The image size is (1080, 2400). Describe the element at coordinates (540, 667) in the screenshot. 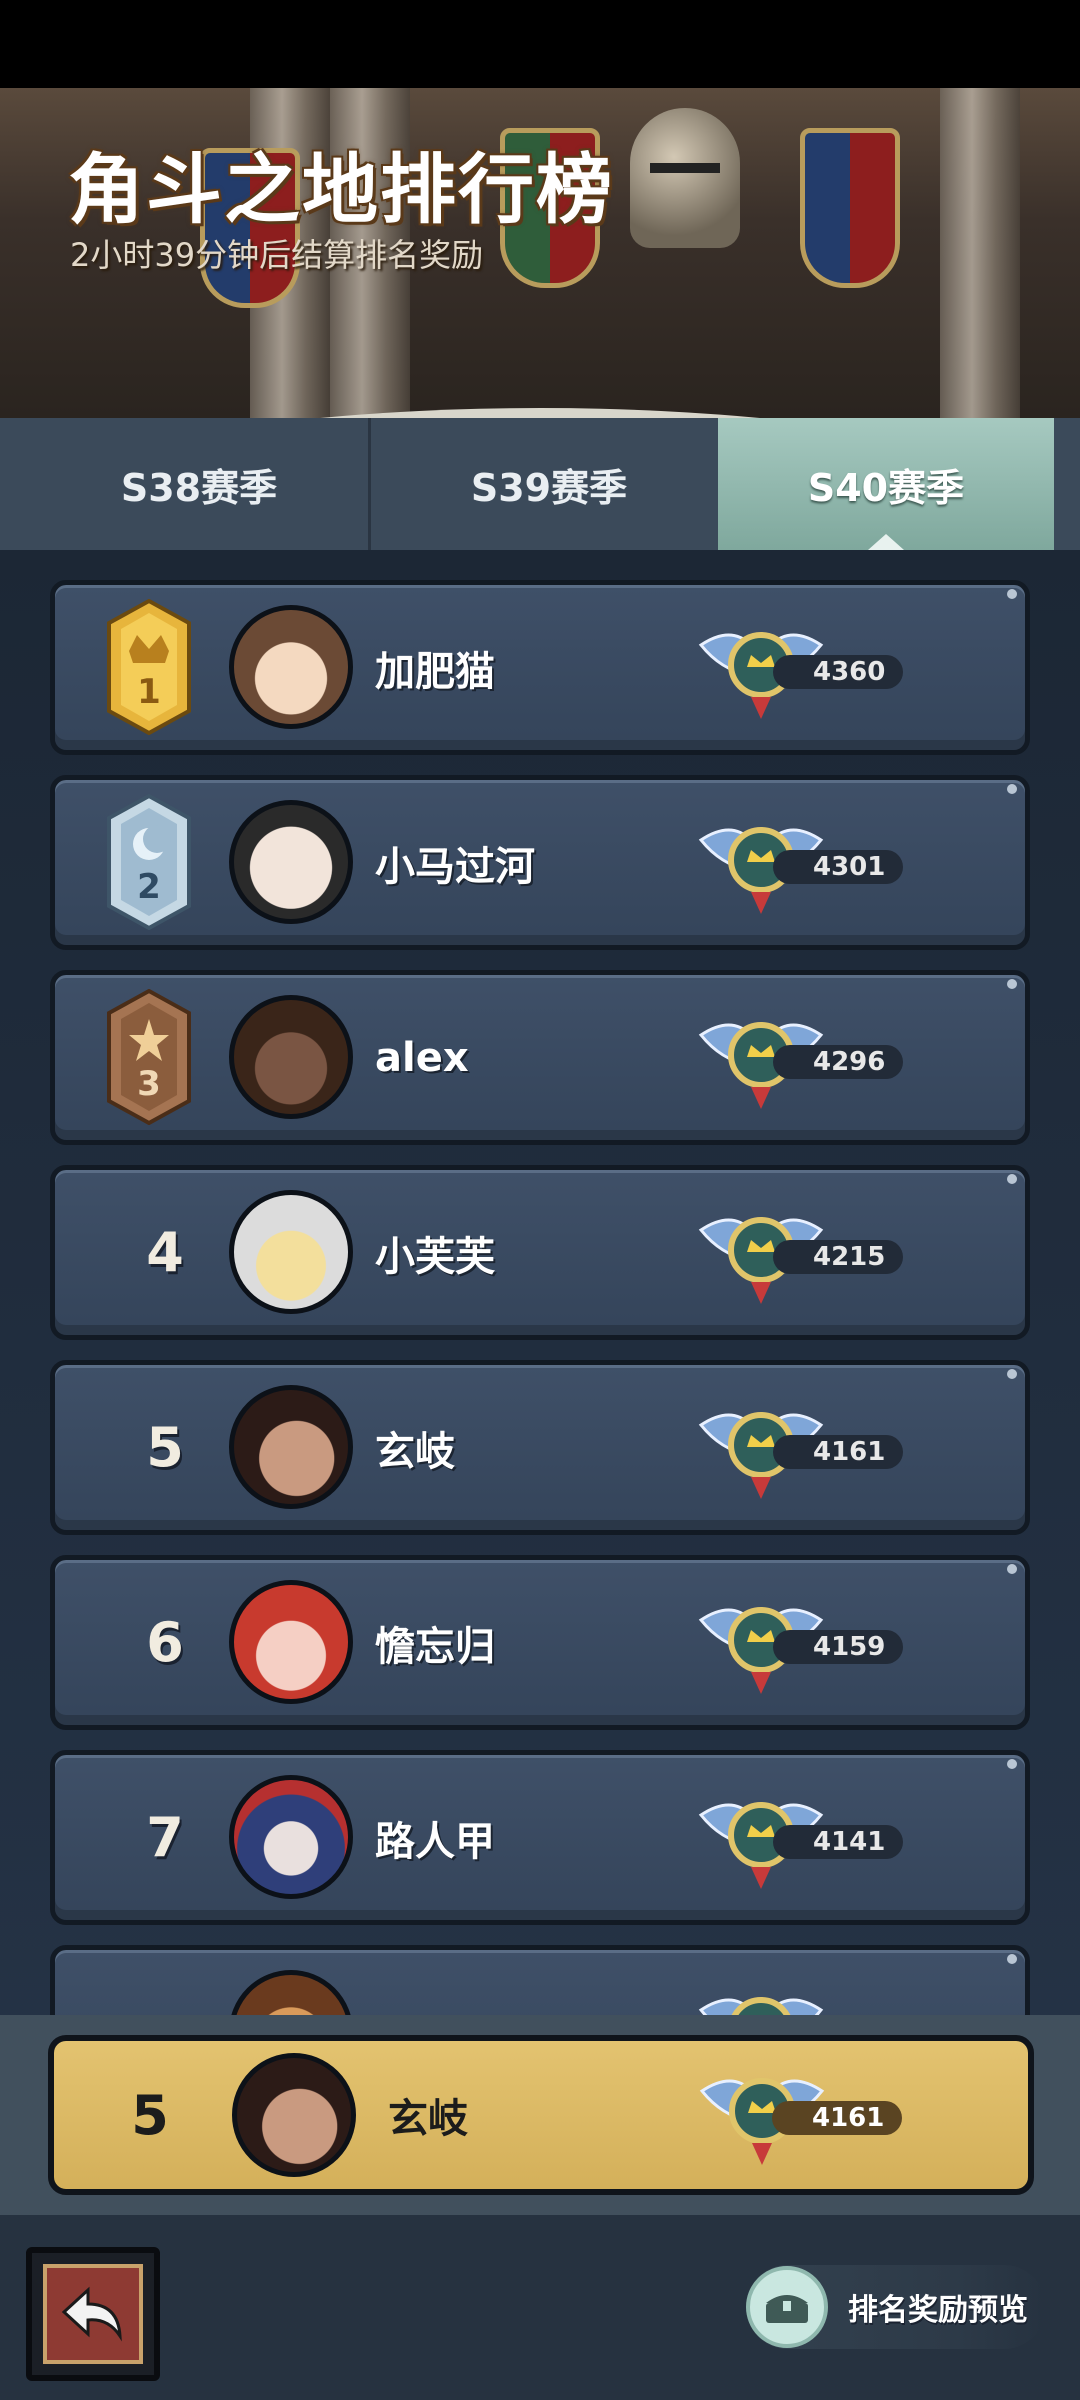

I see `leaderboard-row: 1 加肥猫 4360` at that location.